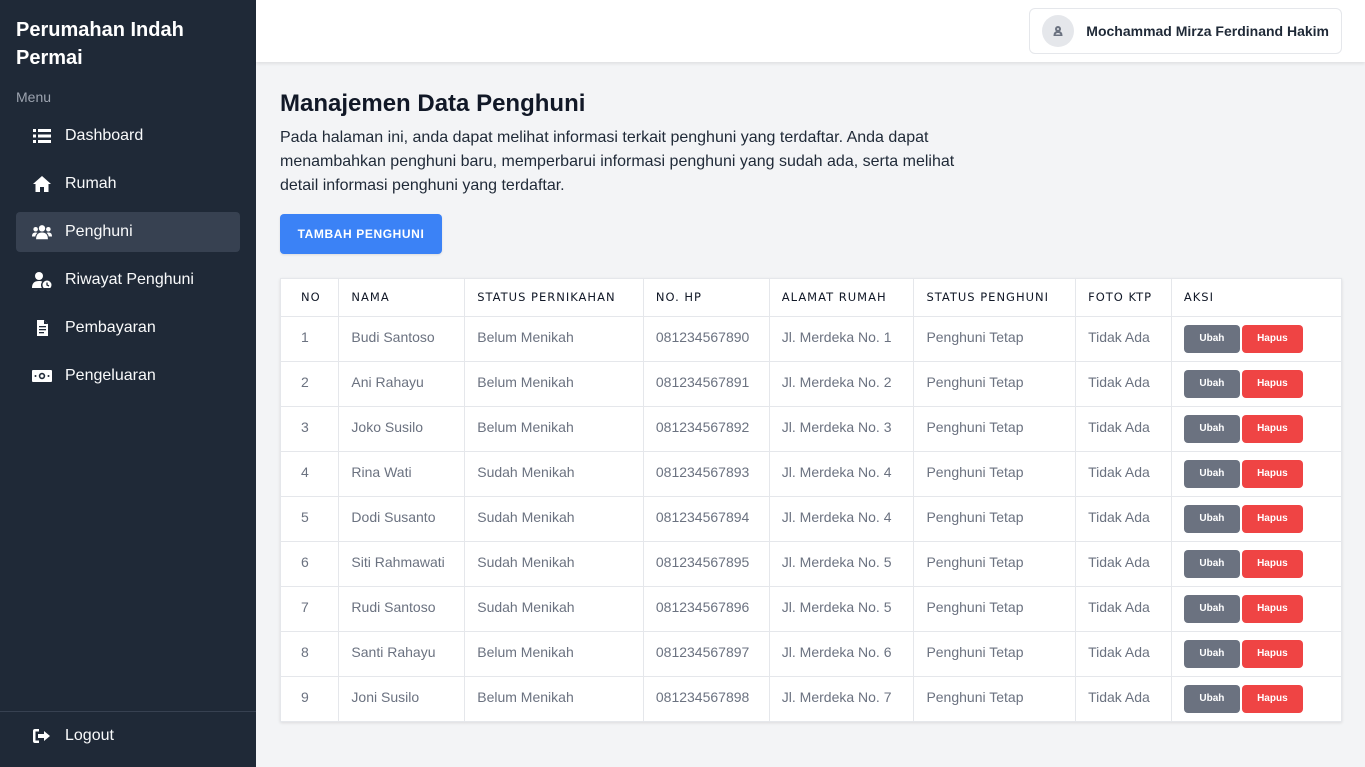  Describe the element at coordinates (361, 234) in the screenshot. I see `add-resident-button: TAMBAH PENGHUNI` at that location.